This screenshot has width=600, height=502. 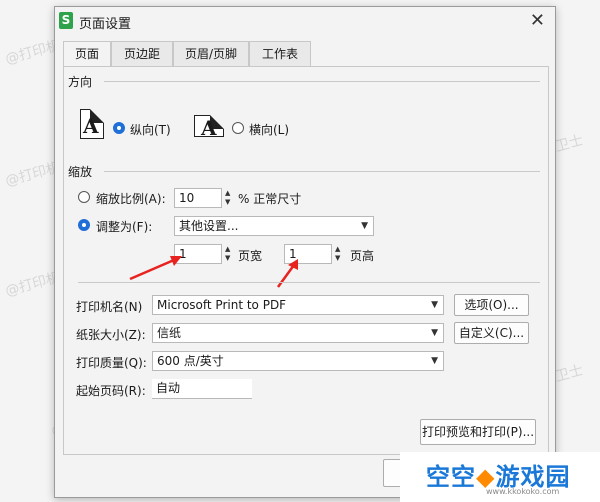 What do you see at coordinates (124, 226) in the screenshot?
I see `fit-to-label: 调整为(F):` at bounding box center [124, 226].